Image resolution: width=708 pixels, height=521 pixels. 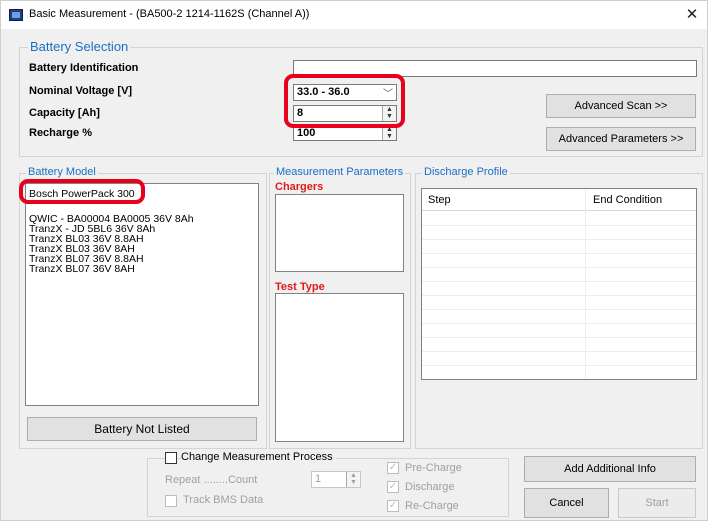 I want to click on capacity-stepper: 8 ▲ ▼, so click(x=345, y=113).